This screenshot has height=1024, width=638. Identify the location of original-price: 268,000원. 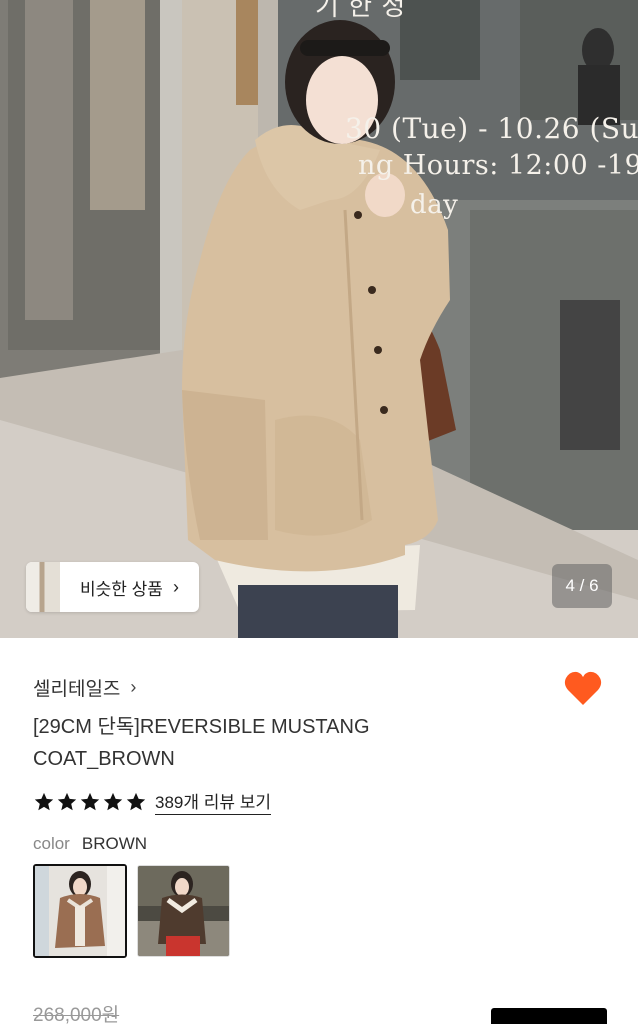
(76, 1014).